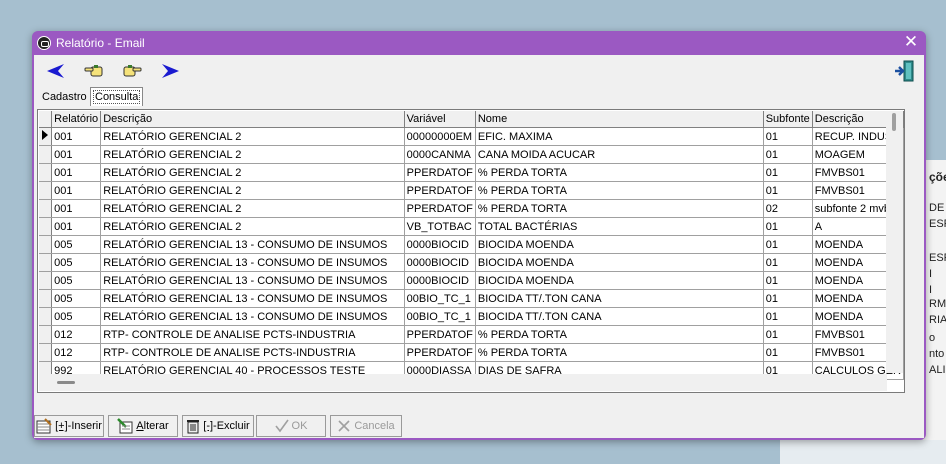 This screenshot has width=946, height=464. I want to click on cell-nome: TOTAL BACTÉRIAS, so click(619, 226).